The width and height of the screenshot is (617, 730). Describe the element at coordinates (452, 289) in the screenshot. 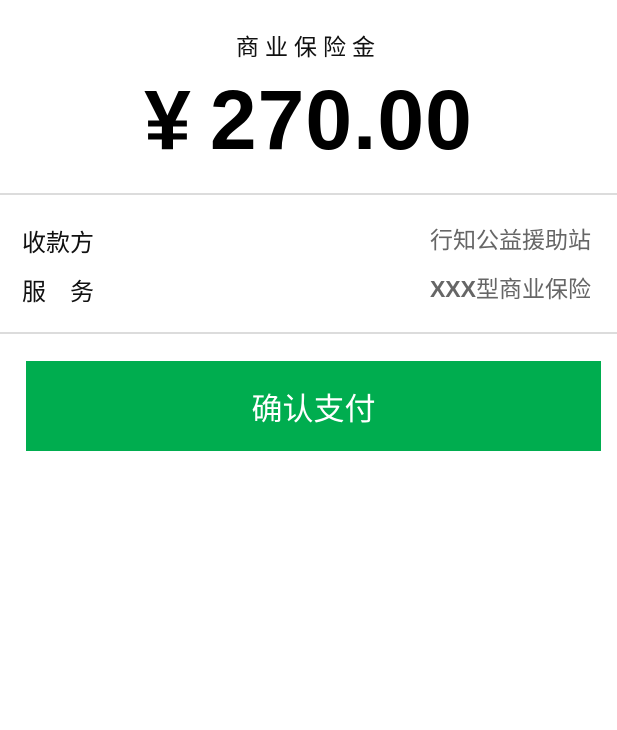

I see `service-value-prefix: XXX` at that location.